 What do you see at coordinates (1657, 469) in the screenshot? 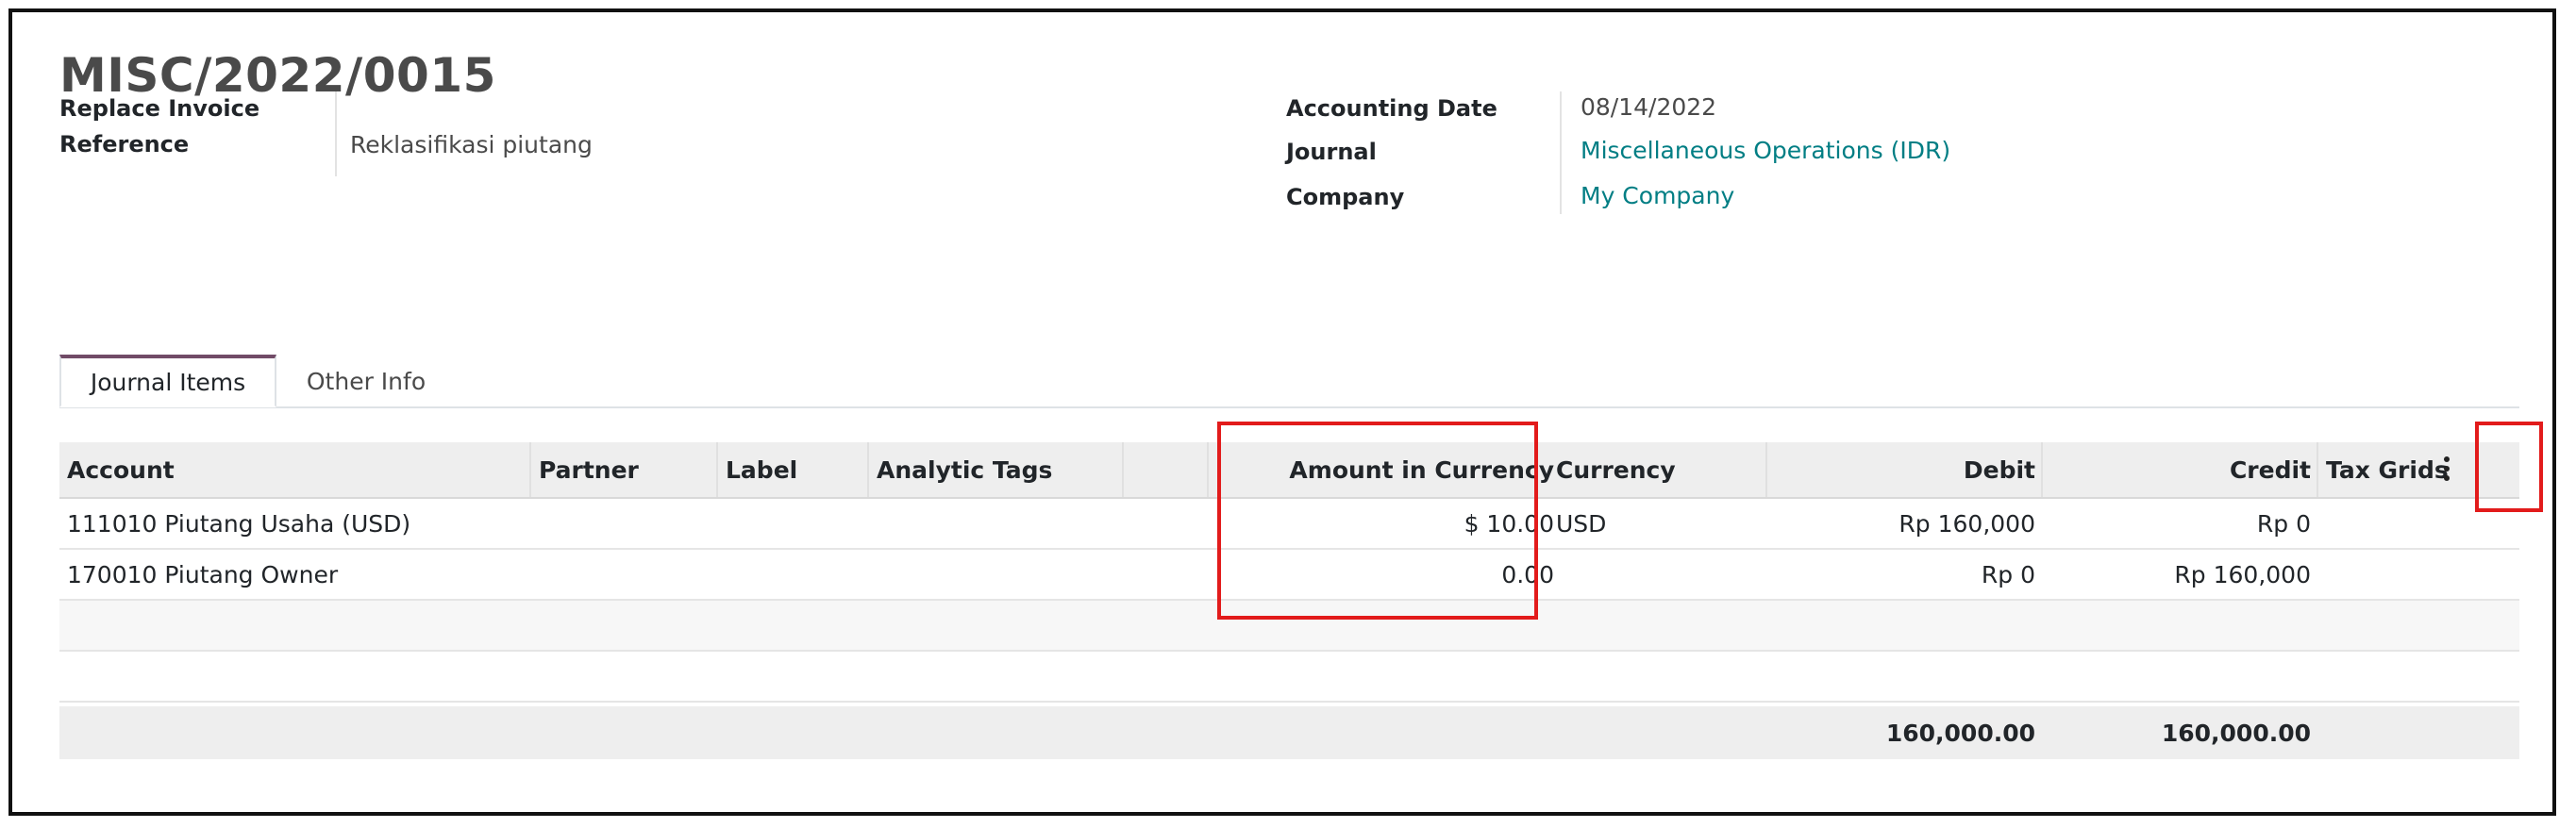
I see `column-header-currency: Currency` at bounding box center [1657, 469].